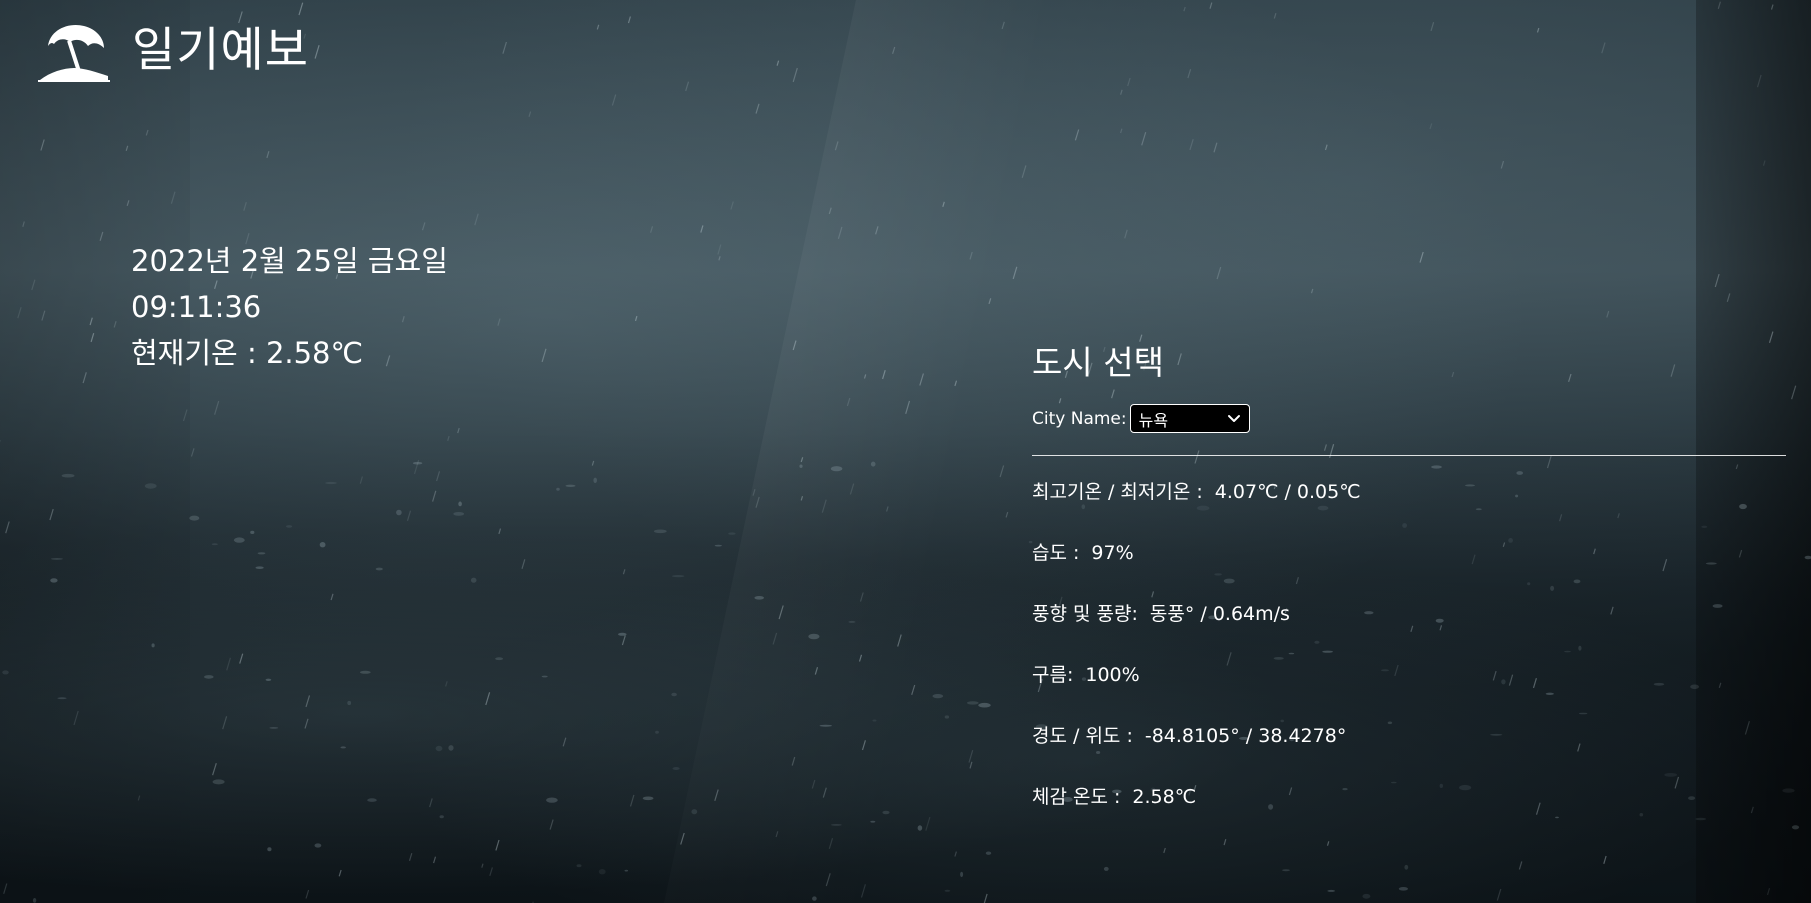  Describe the element at coordinates (1189, 418) in the screenshot. I see `city-select: 뉴욕` at that location.